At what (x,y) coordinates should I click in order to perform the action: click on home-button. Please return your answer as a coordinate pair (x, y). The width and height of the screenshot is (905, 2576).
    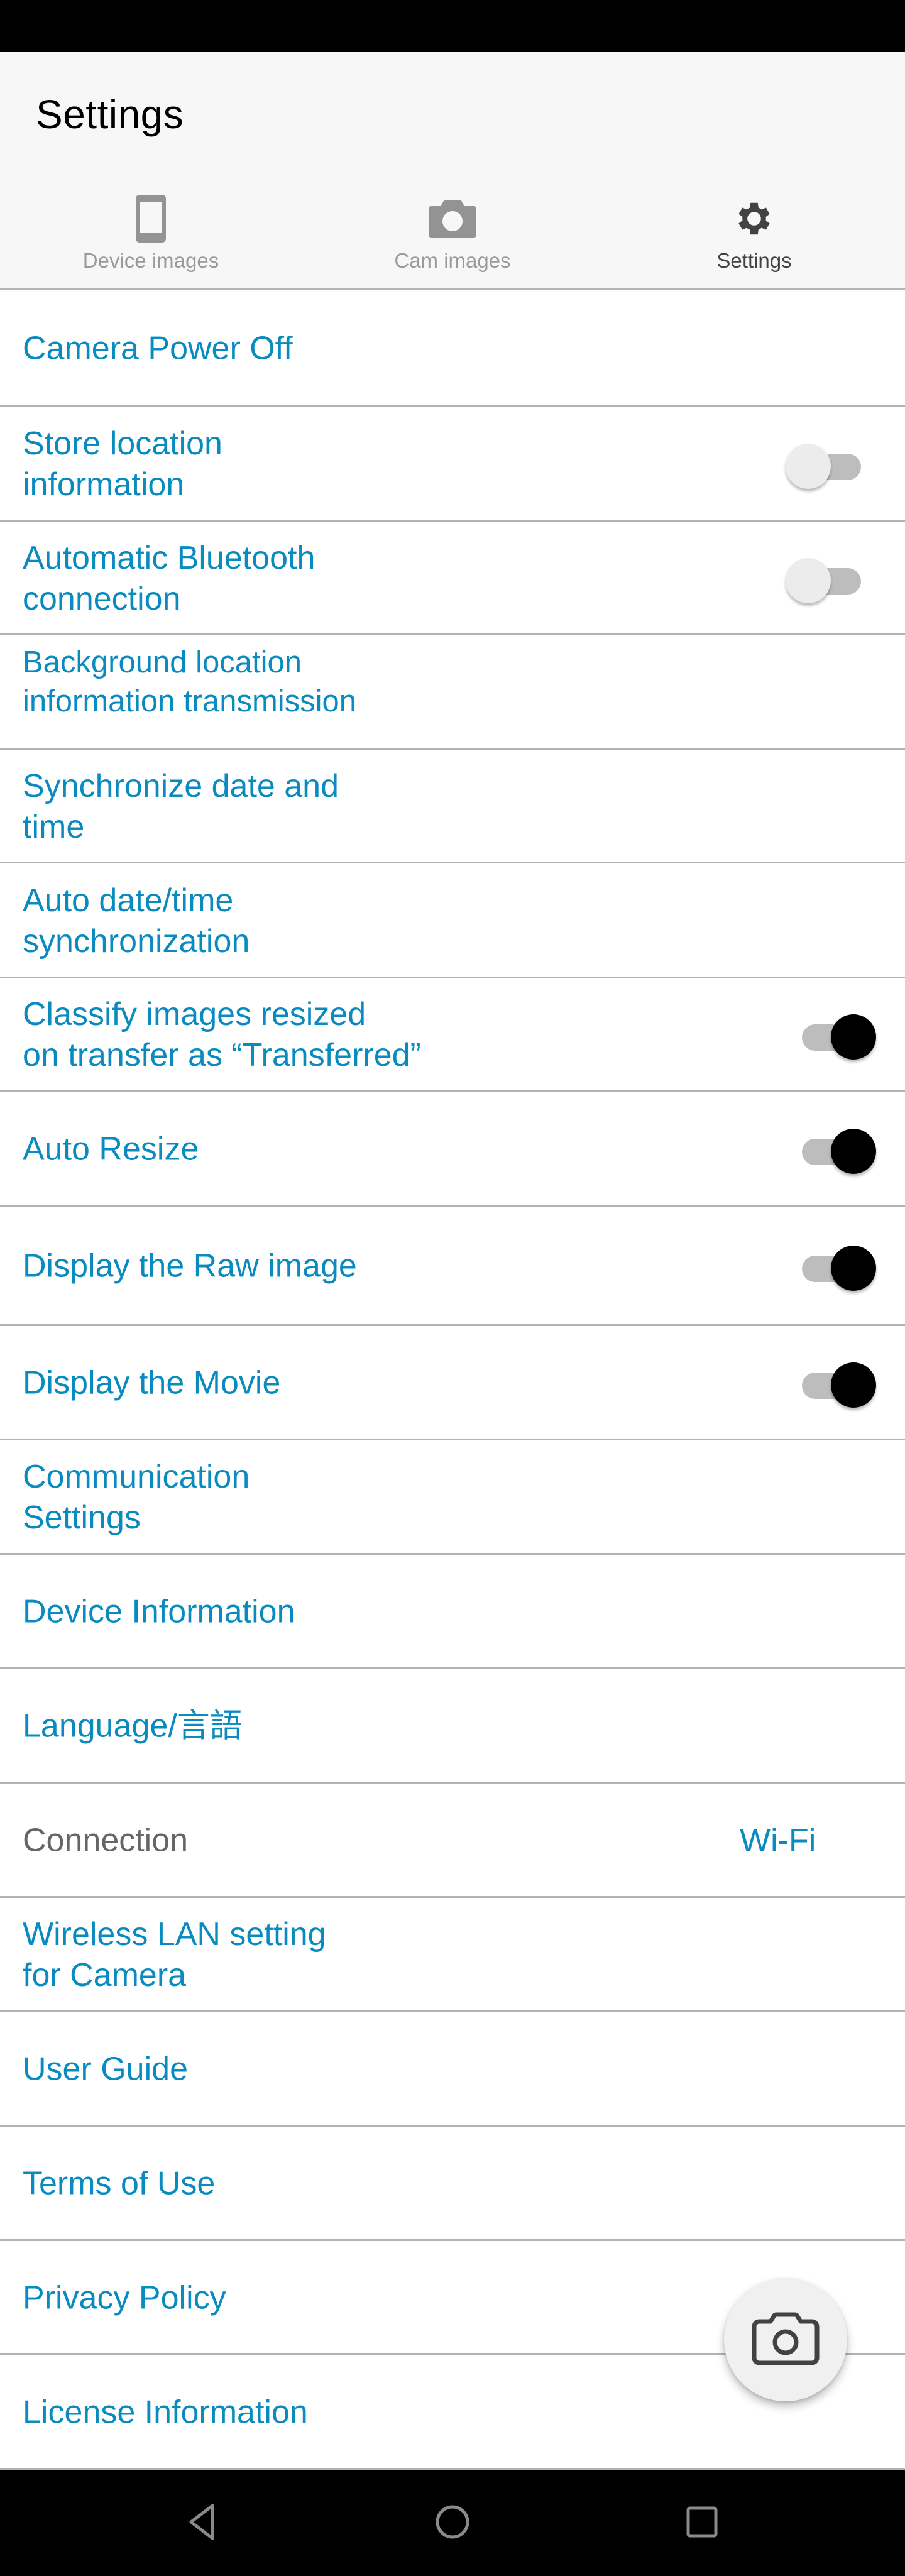
    Looking at the image, I should click on (452, 2523).